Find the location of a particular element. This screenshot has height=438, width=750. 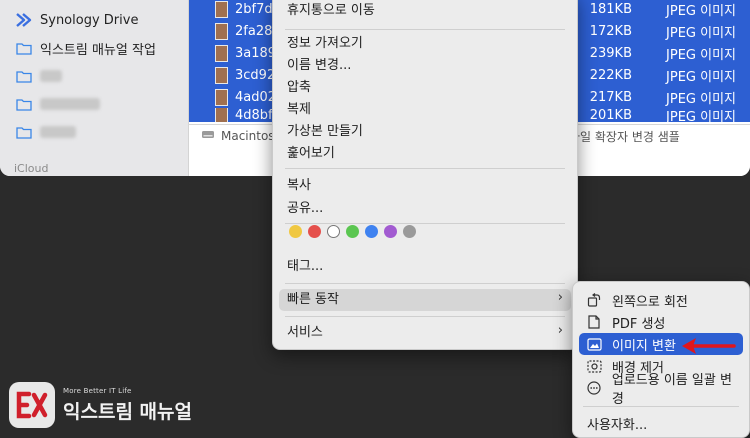

watermark-name: 익스트림 매뉴얼 is located at coordinates (127, 411).